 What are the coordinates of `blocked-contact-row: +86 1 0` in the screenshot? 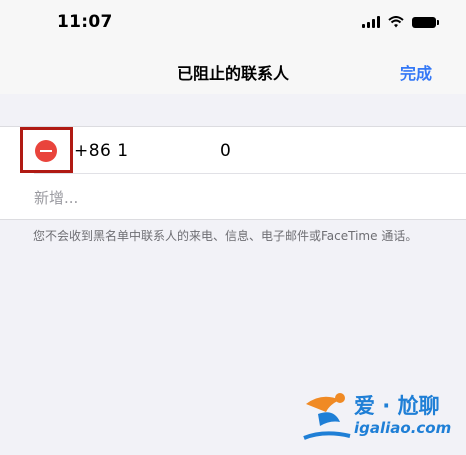 It's located at (233, 150).